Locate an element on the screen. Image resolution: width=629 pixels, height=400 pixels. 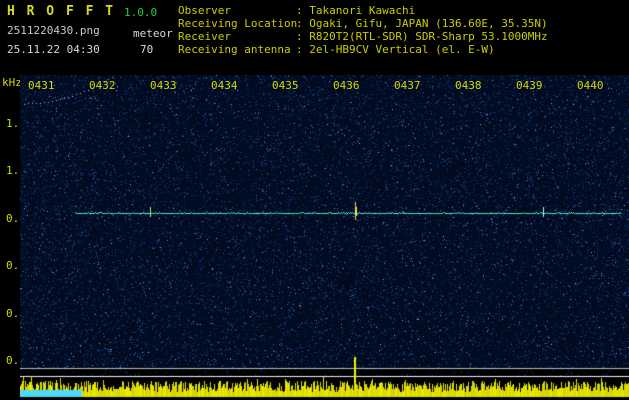
echo-count: 70 is located at coordinates (147, 49).